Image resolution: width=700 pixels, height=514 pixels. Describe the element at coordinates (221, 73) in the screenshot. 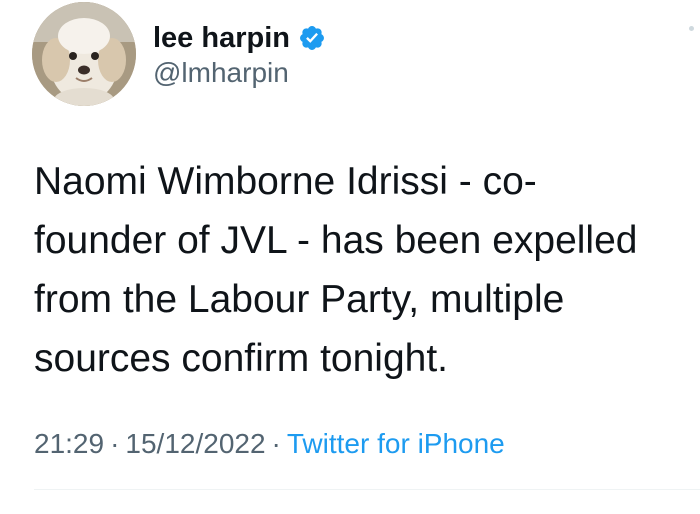

I see `user-handle: @lmharpin` at that location.